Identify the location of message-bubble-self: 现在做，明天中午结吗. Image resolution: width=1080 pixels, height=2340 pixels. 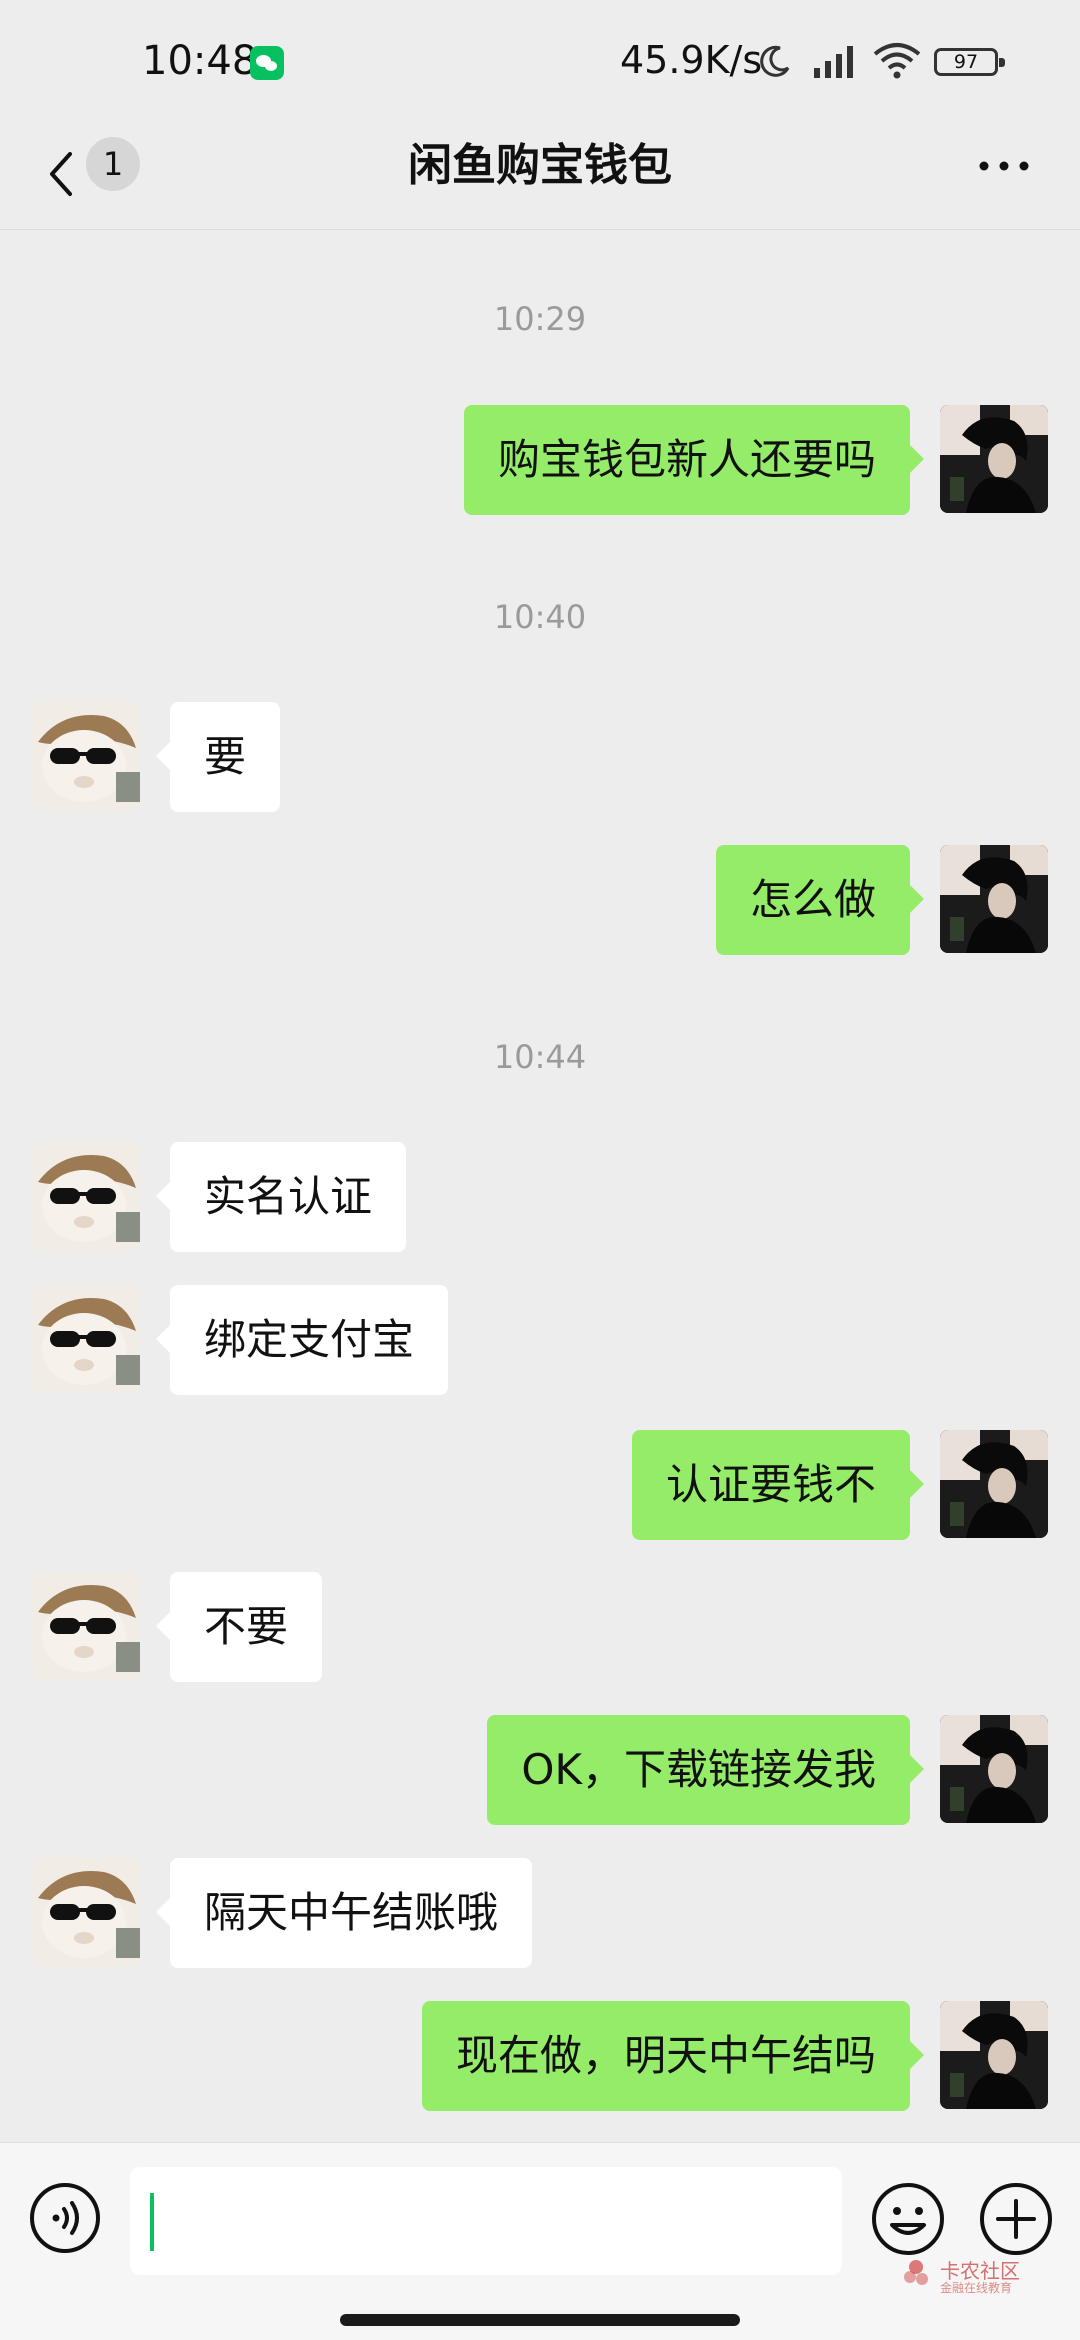
(673, 2056).